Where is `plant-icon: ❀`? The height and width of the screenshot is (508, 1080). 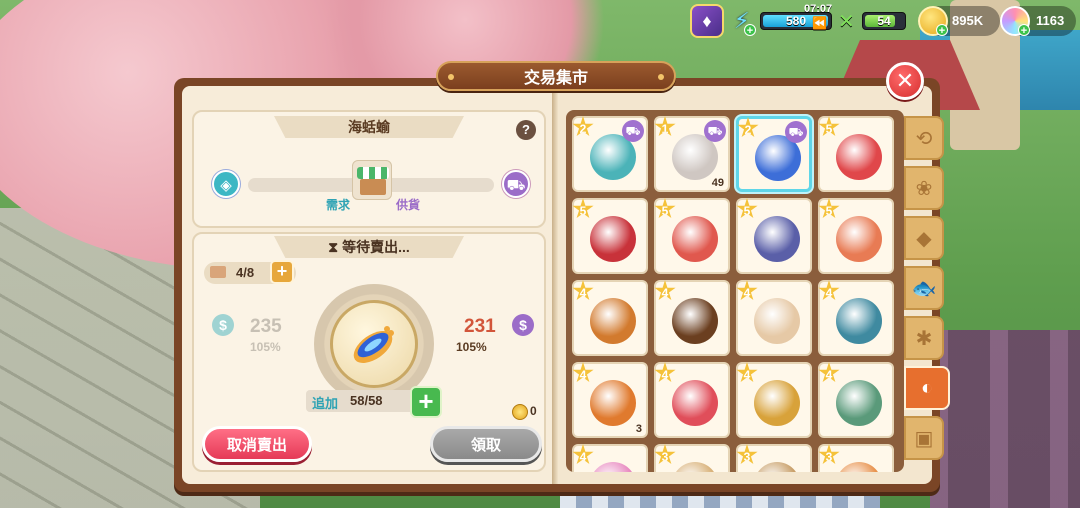 plant-icon: ❀ is located at coordinates (924, 188).